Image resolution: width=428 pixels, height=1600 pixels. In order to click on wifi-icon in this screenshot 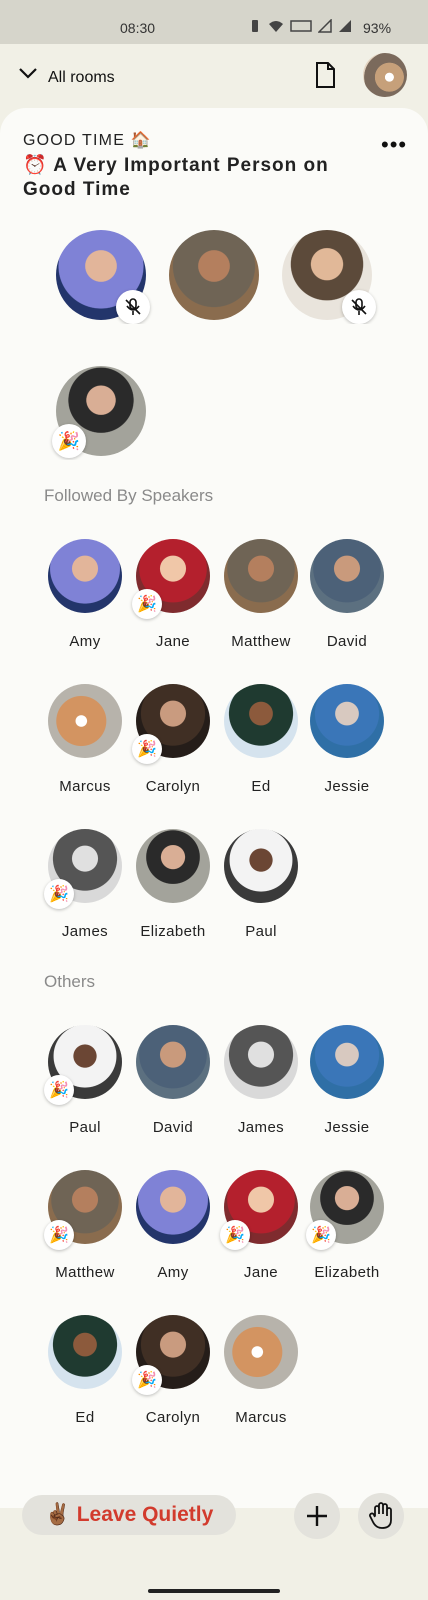, I will do `click(276, 26)`.